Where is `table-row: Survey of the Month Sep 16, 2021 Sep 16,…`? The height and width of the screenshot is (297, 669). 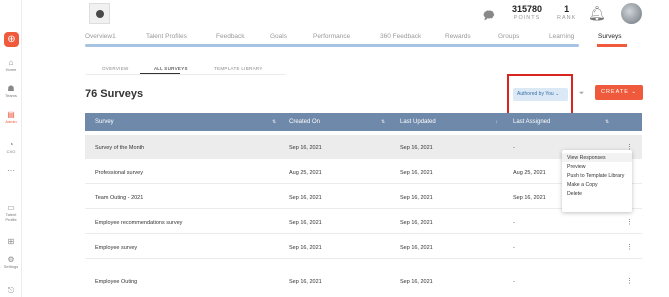 table-row: Survey of the Month Sep 16, 2021 Sep 16,… is located at coordinates (363, 147).